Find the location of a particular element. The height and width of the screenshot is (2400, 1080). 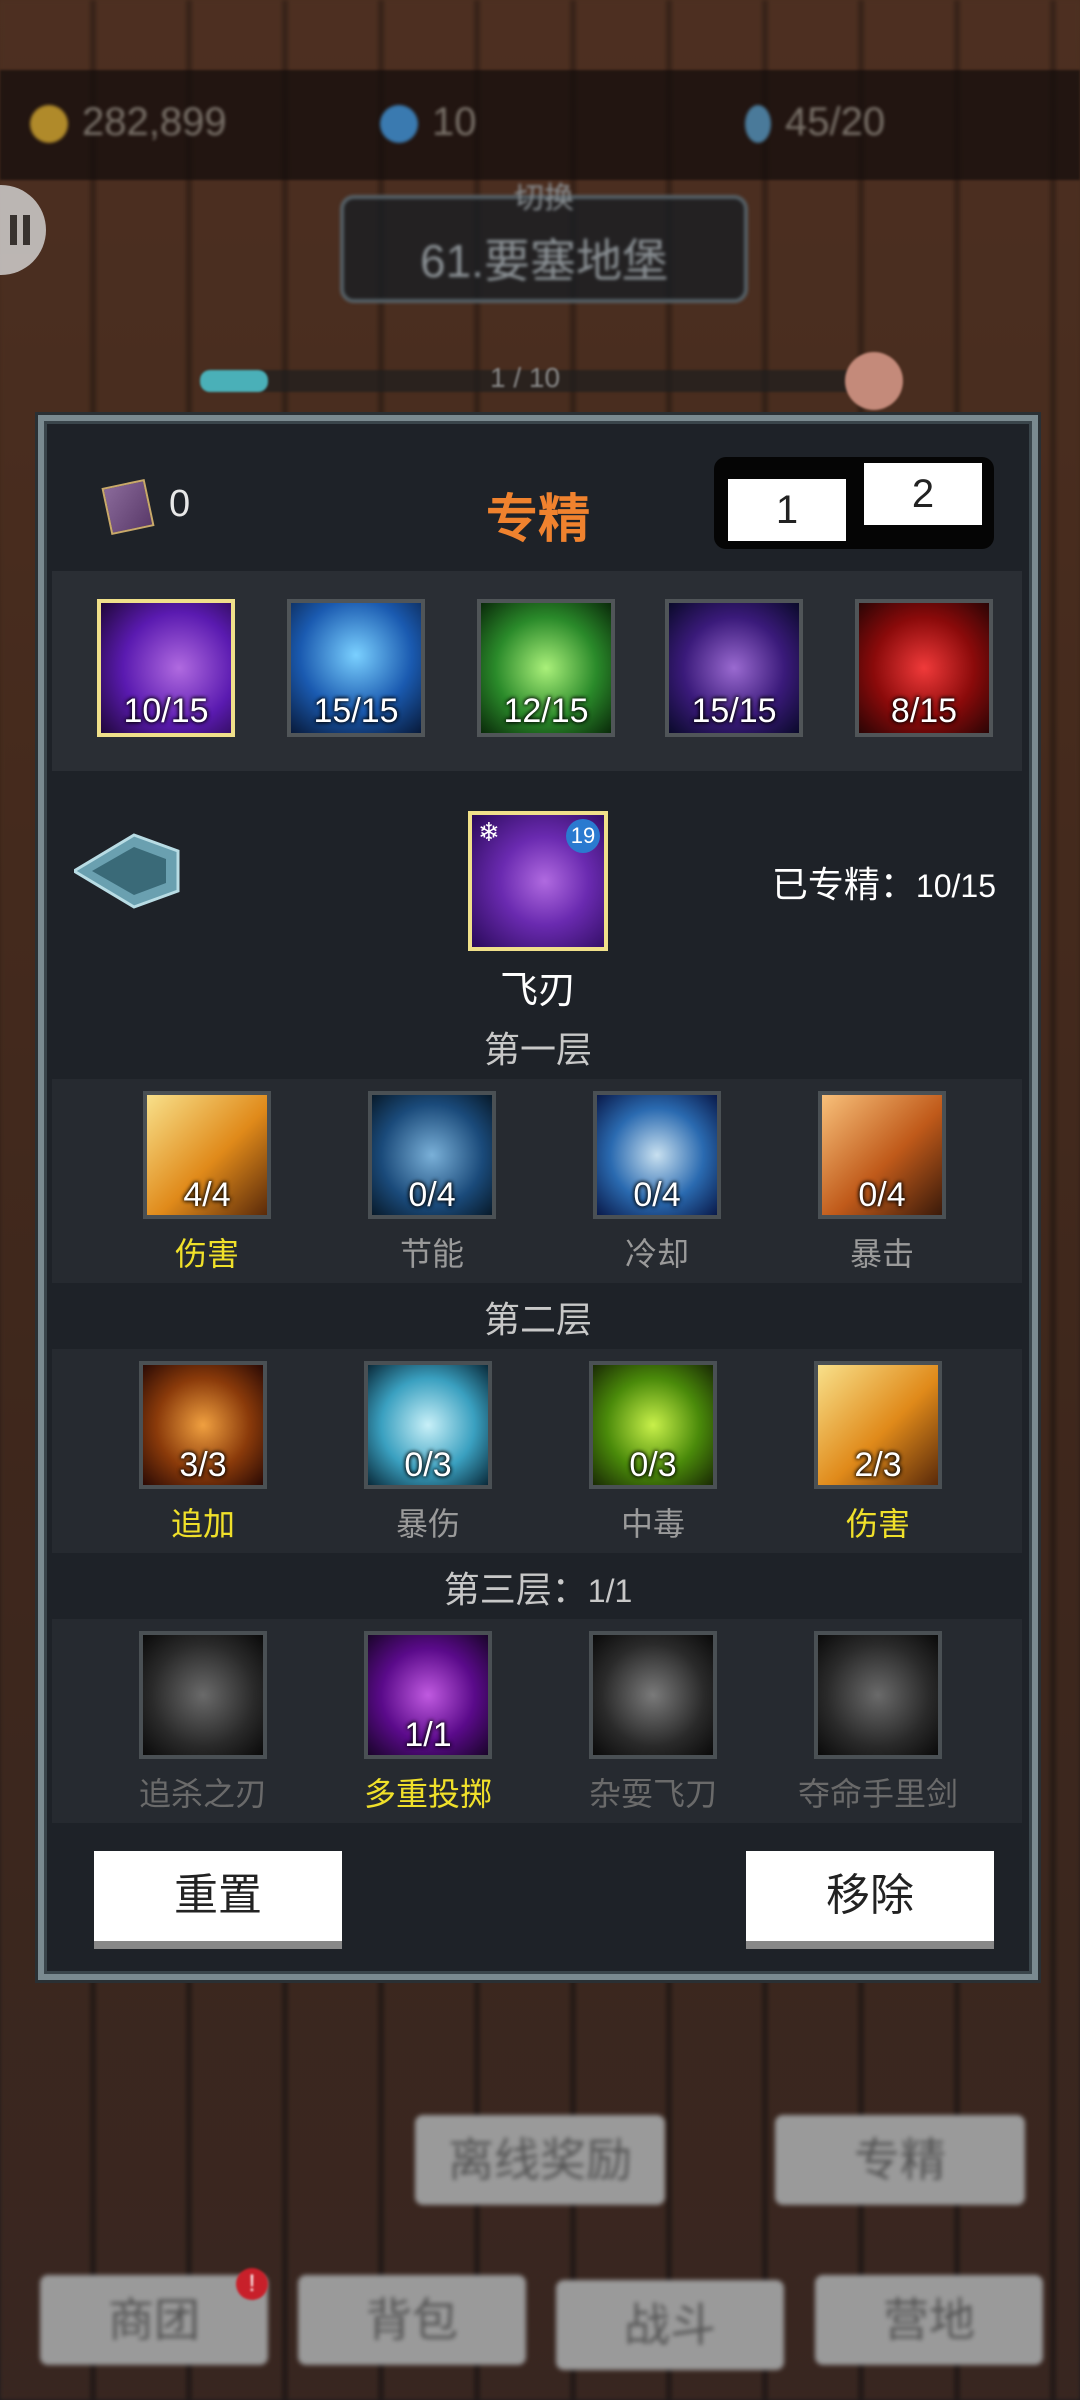

current-skill-icon: ❄ 19 is located at coordinates (538, 881).